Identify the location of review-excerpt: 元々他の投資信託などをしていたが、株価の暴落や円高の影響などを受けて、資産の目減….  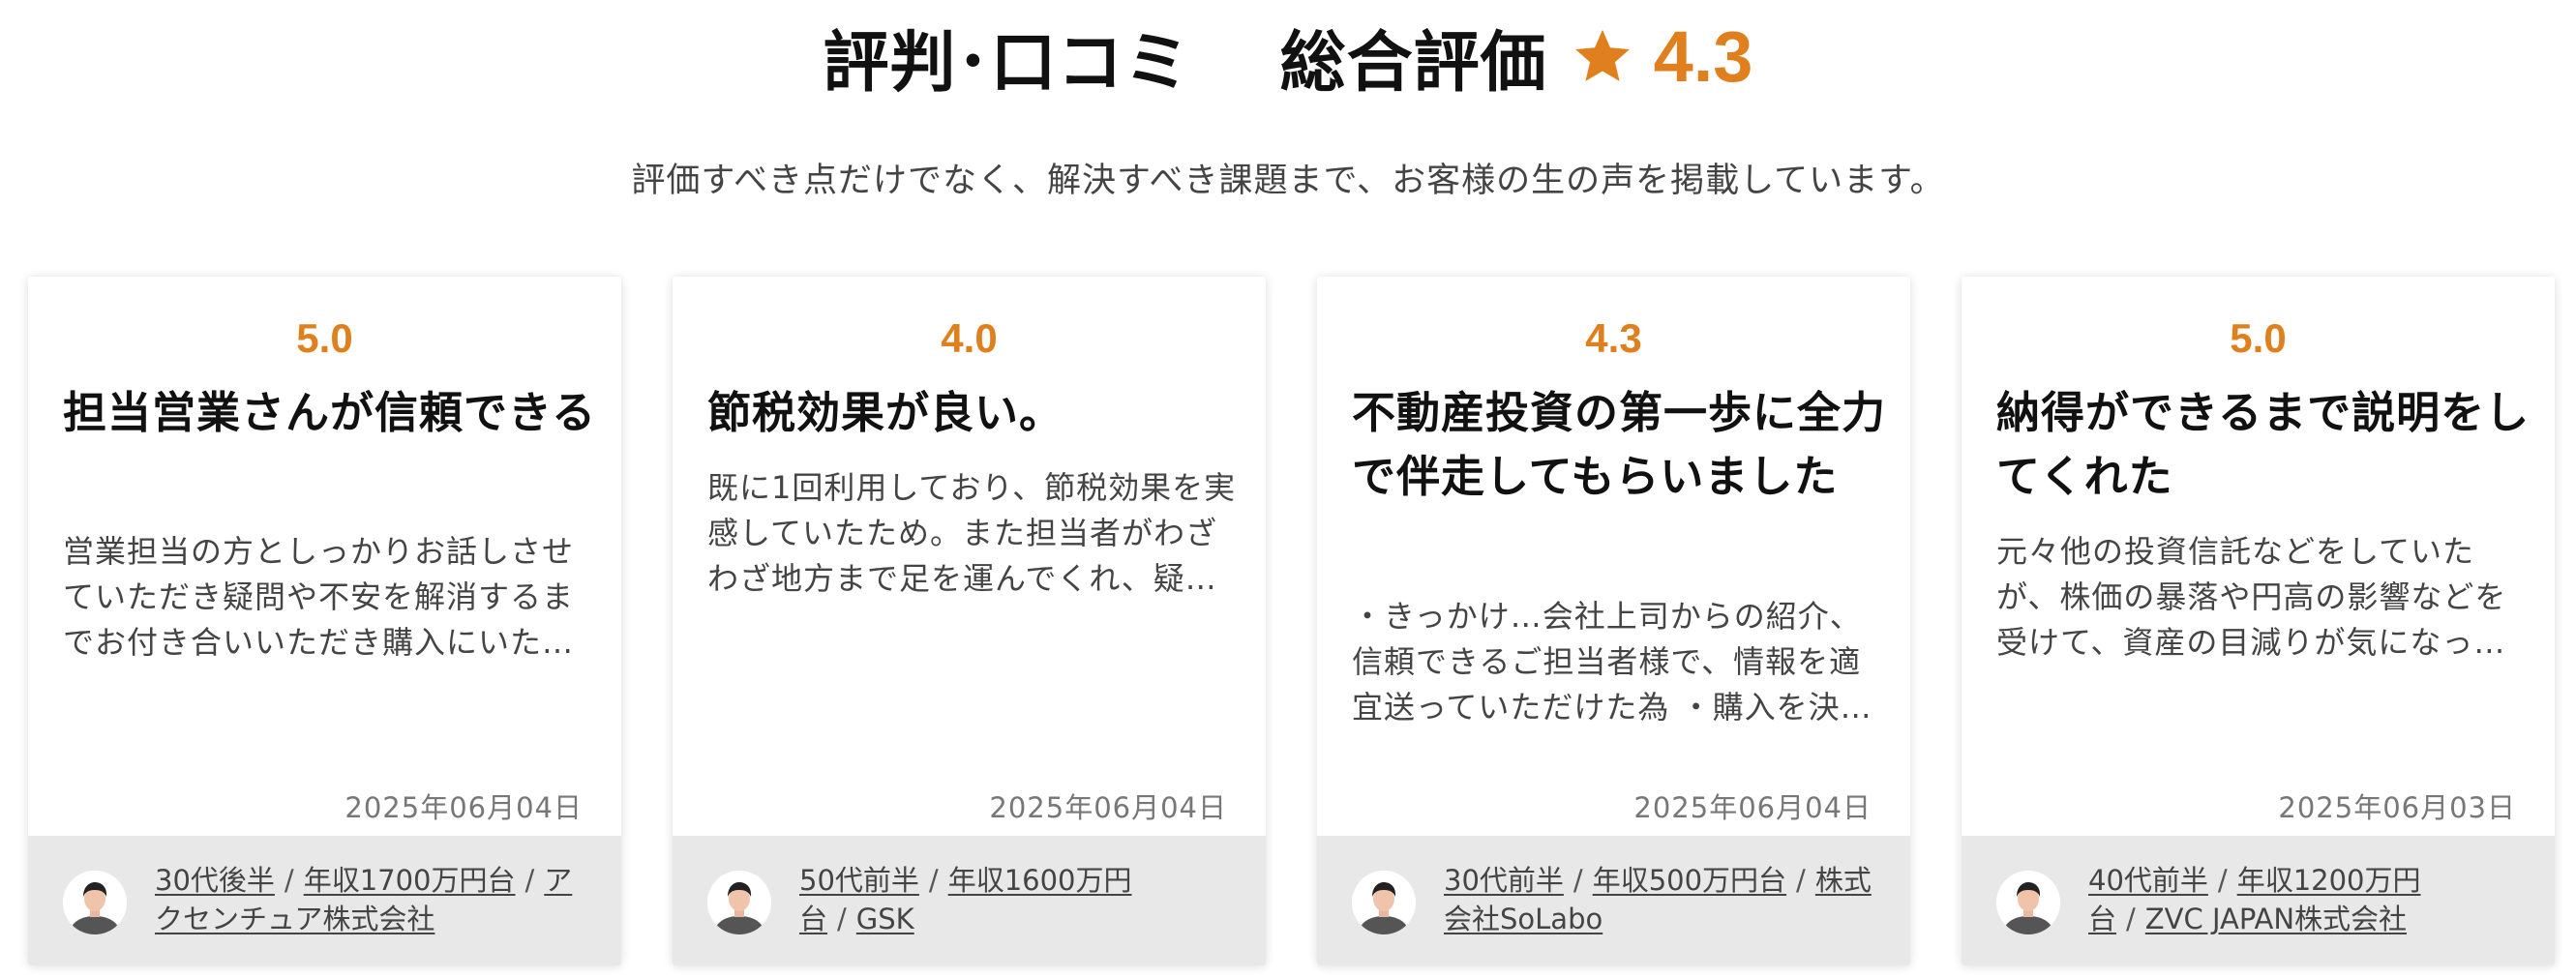
(2251, 597).